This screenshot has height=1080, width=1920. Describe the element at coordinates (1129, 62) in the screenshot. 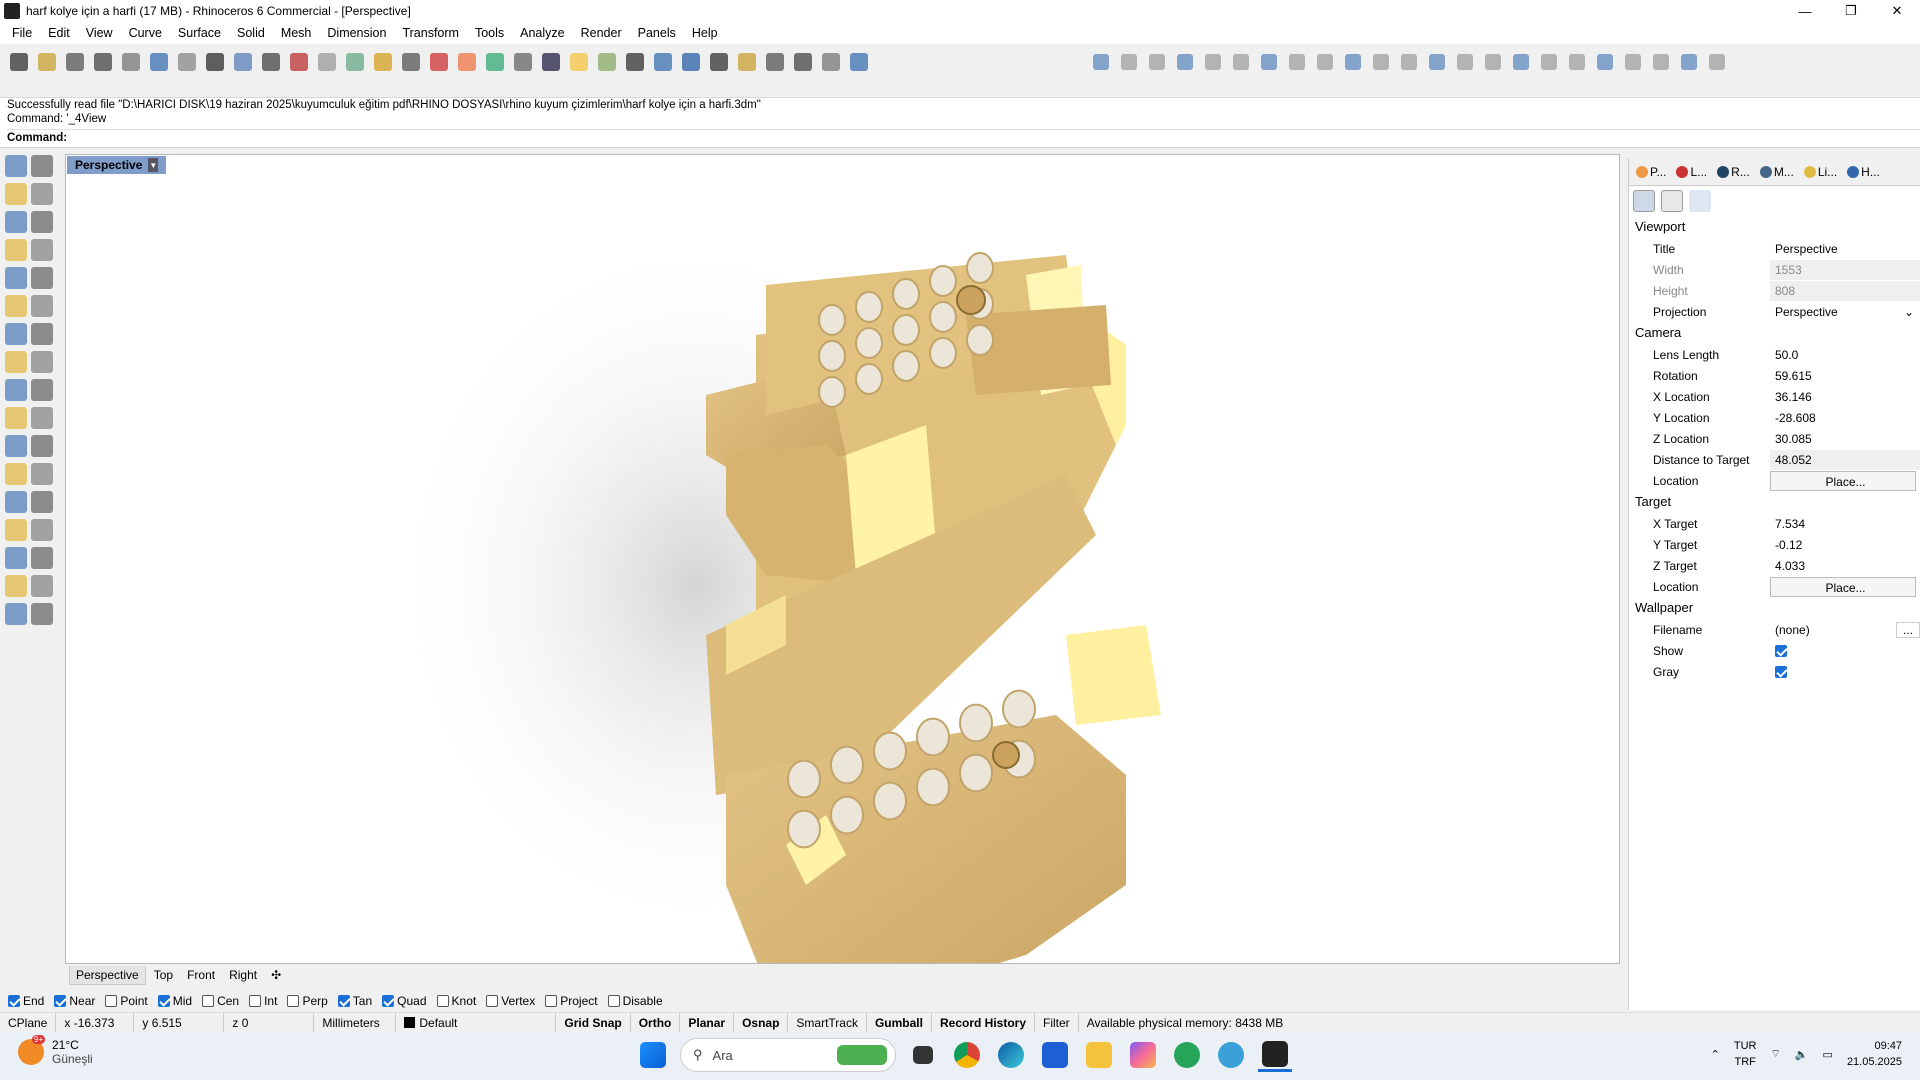

I see `transform-tool-2-icon` at that location.